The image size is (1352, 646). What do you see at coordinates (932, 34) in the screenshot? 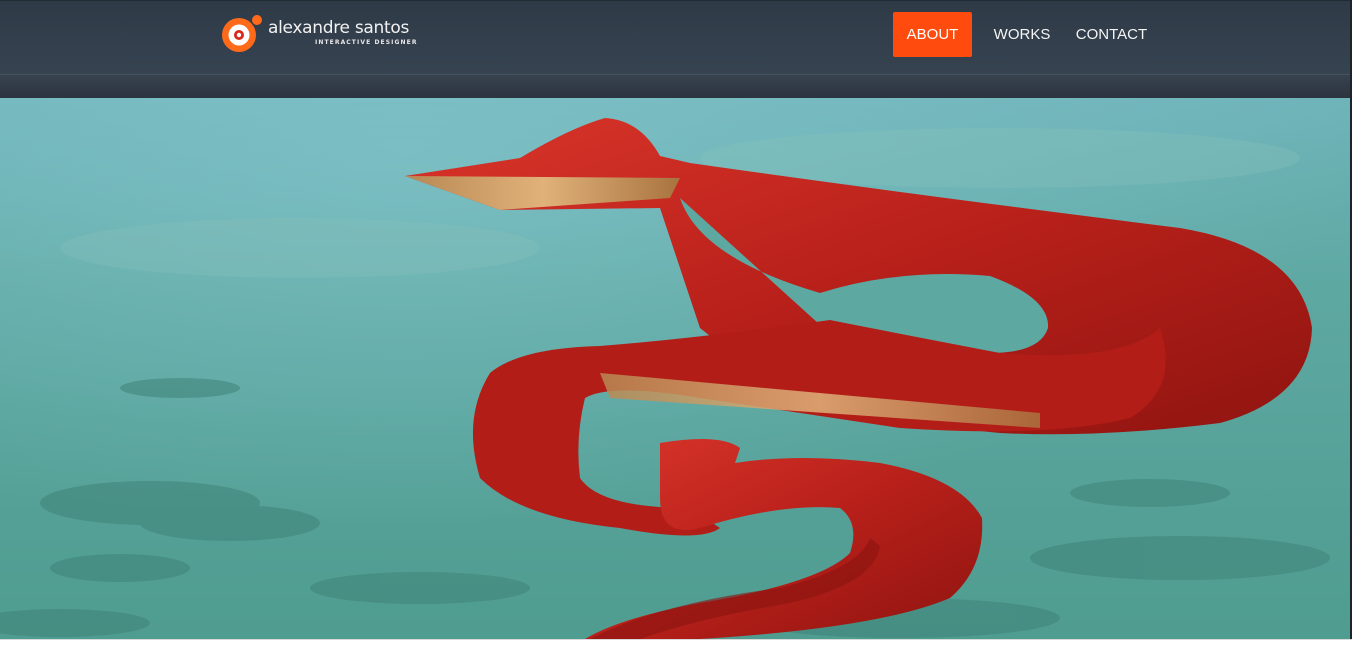
I see `nav-about: ABOUT` at bounding box center [932, 34].